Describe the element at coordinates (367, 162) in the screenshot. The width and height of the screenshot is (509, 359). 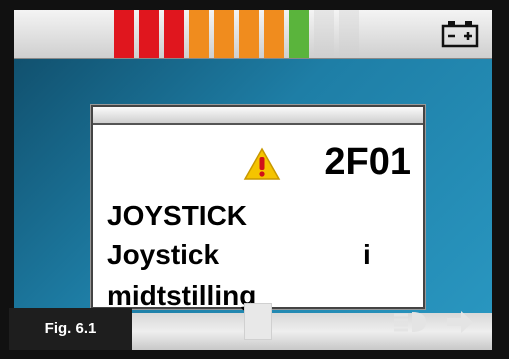
I see `error-code: 2F01` at that location.